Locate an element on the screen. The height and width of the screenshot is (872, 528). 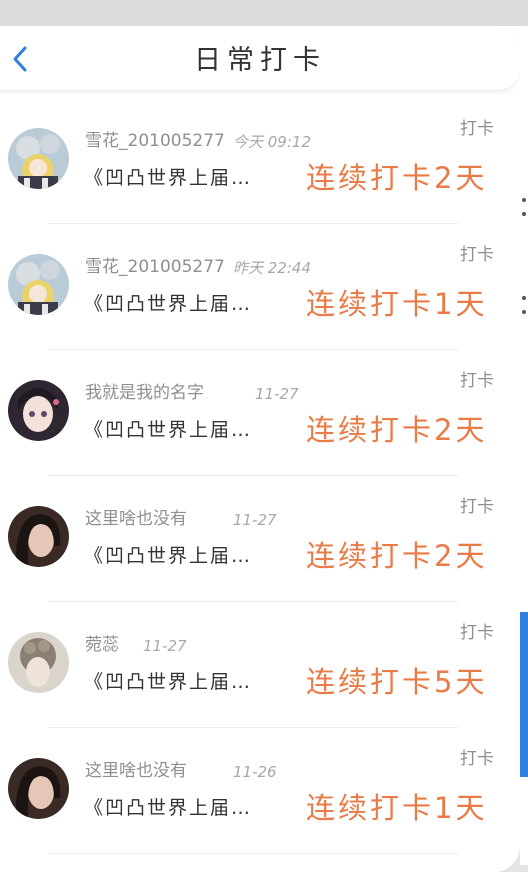
scrollbar-thumb is located at coordinates (524, 694).